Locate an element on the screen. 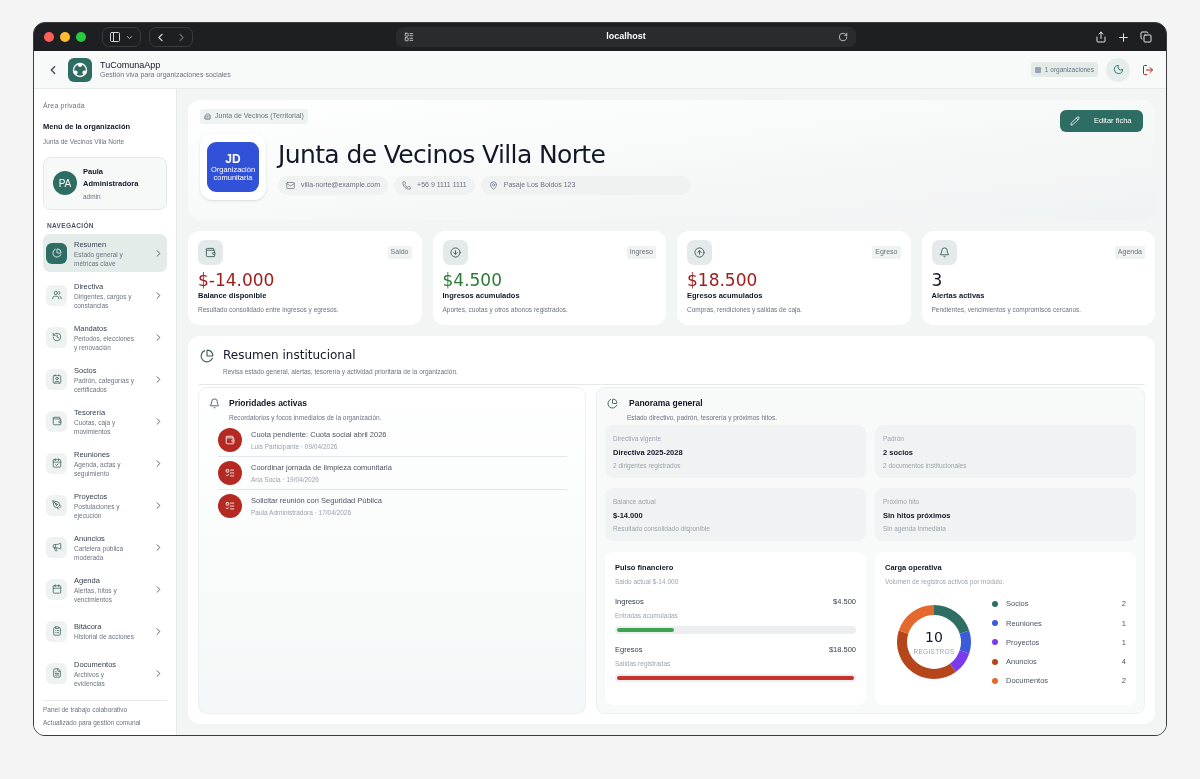 The height and width of the screenshot is (779, 1200). document-icon is located at coordinates (56, 673).